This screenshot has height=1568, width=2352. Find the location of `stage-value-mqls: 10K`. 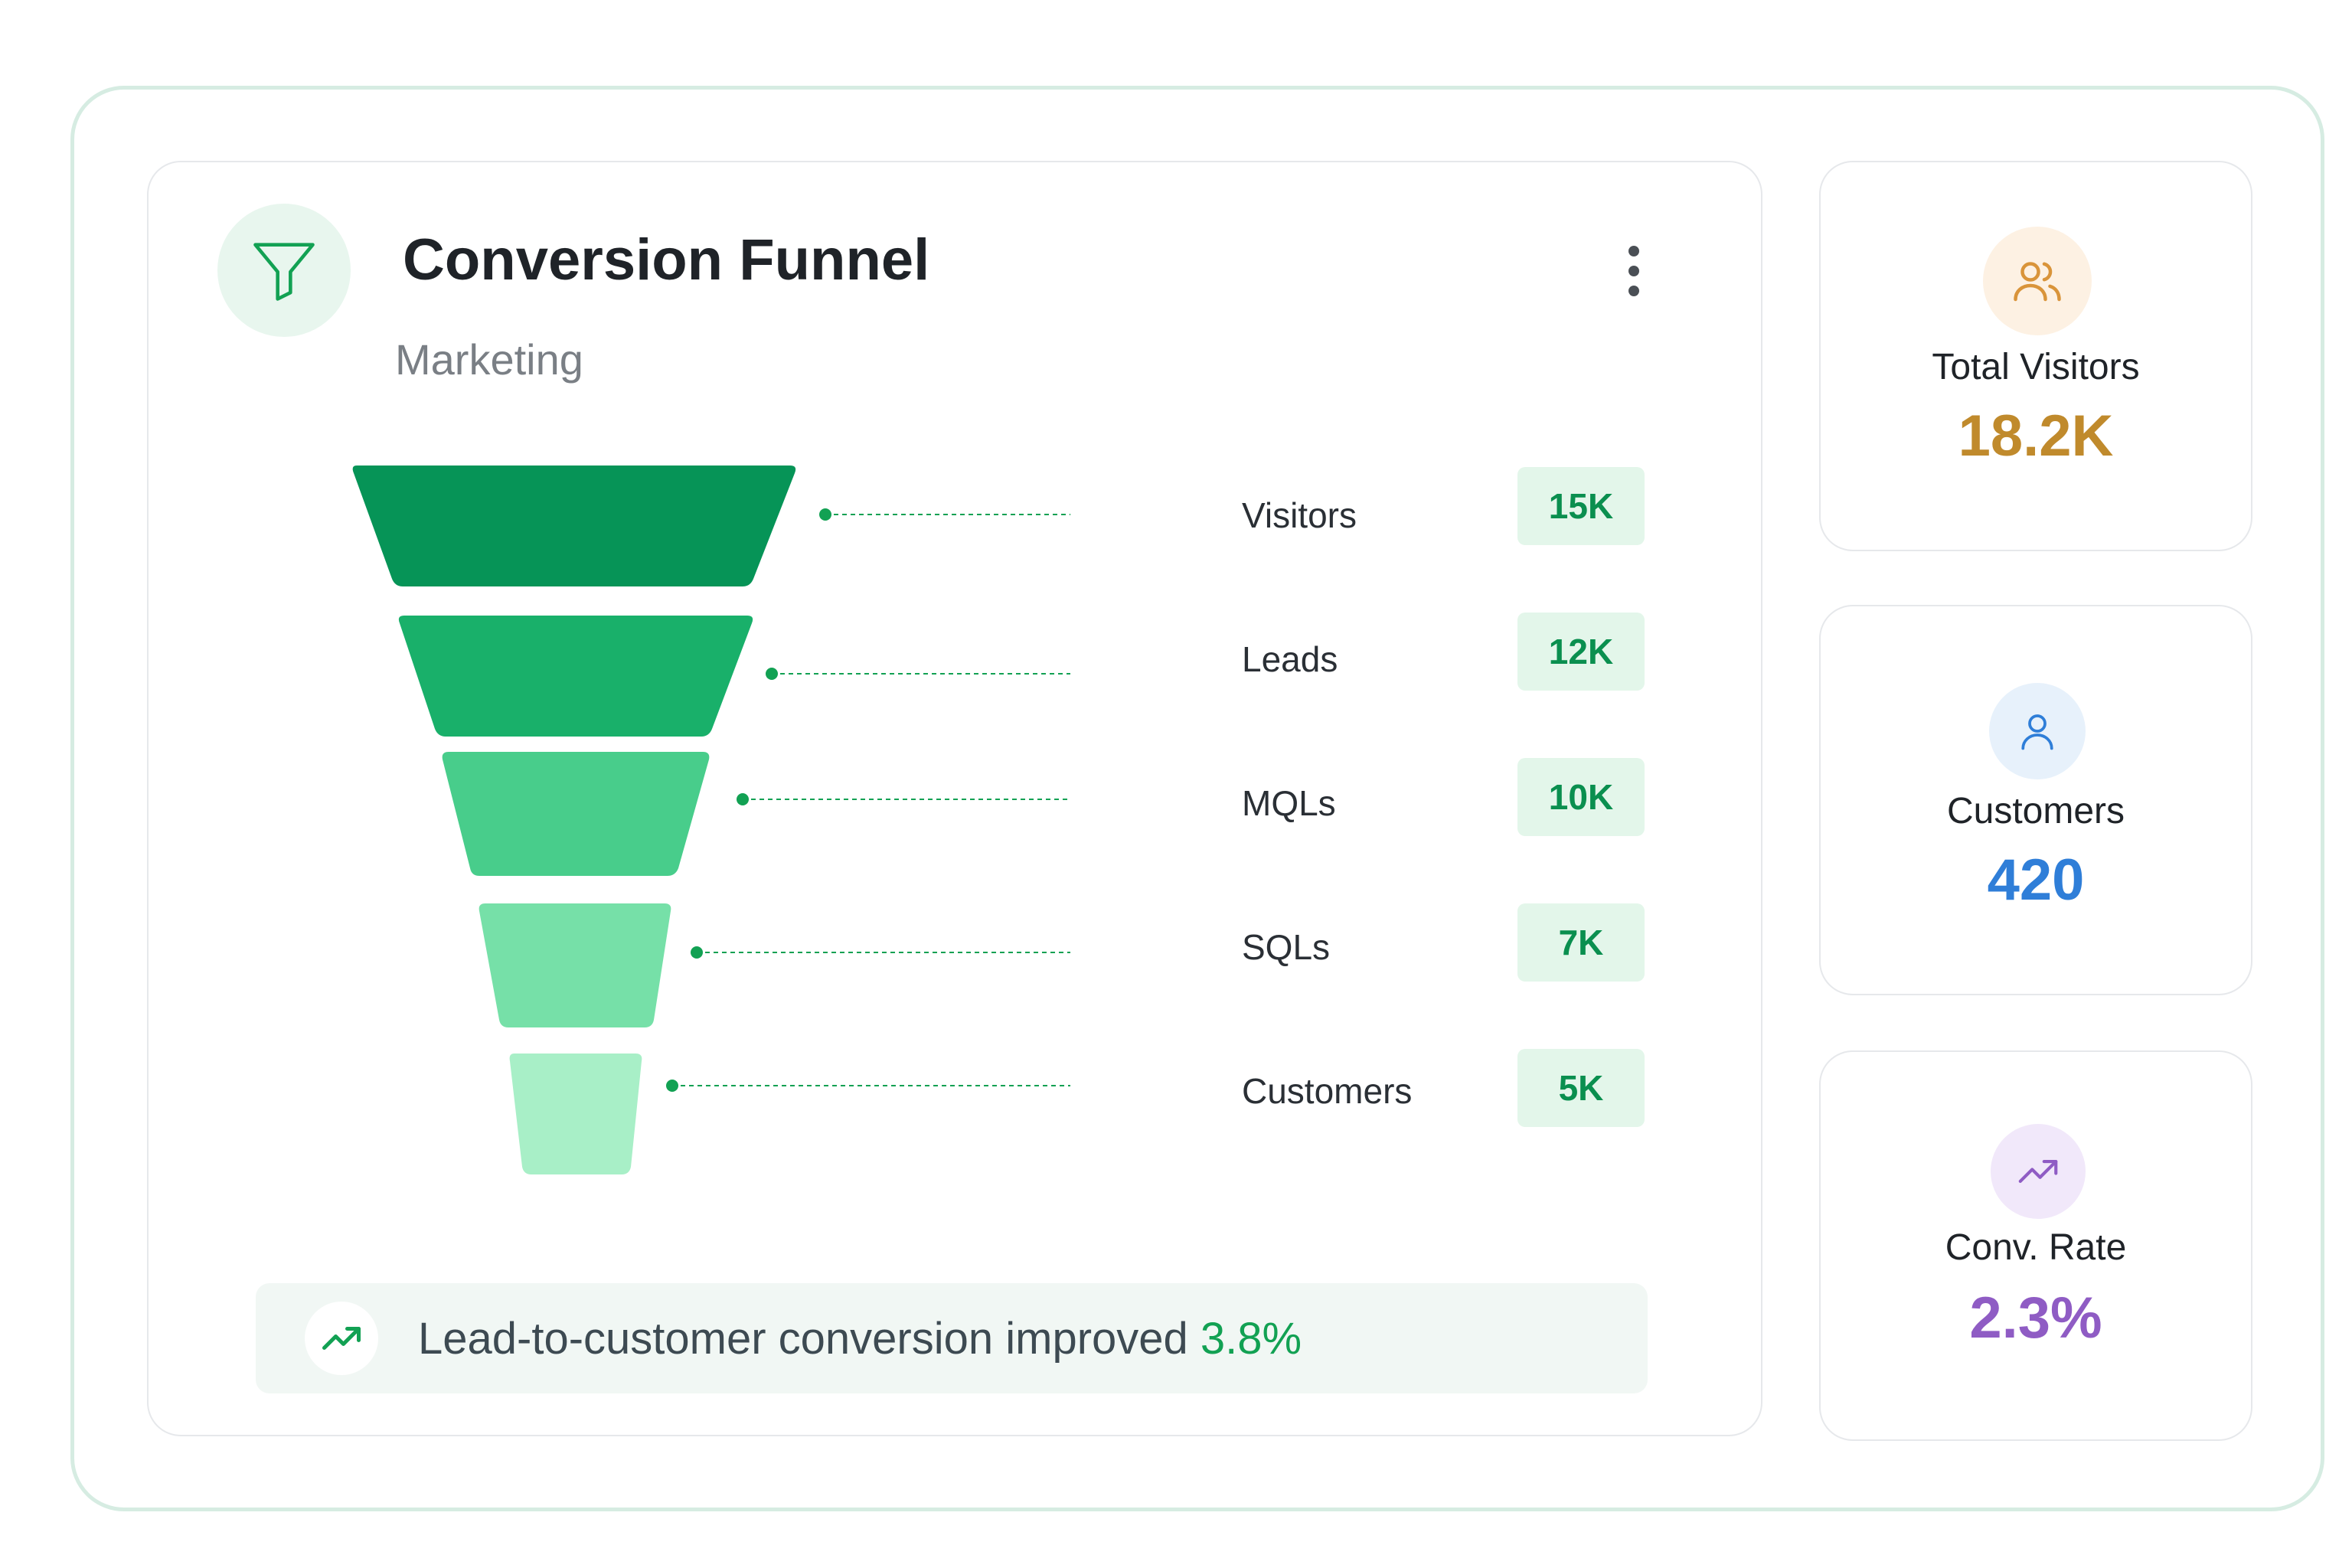

stage-value-mqls: 10K is located at coordinates (1581, 797).